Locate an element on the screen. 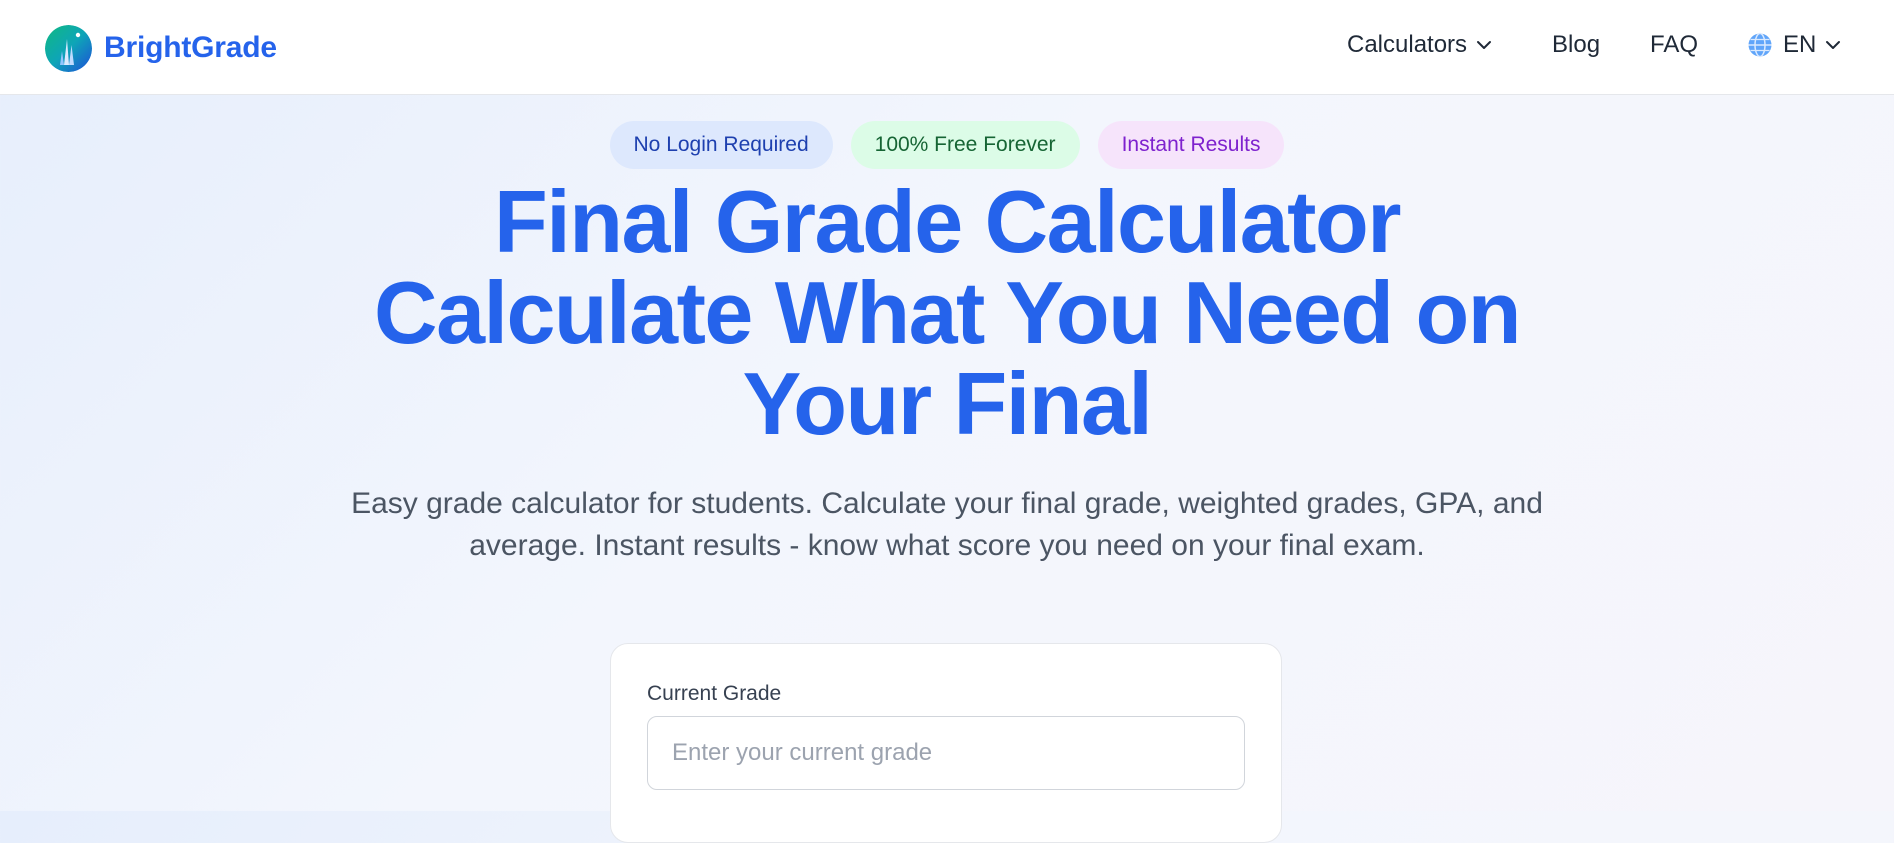  brand-logo-link: BrightGrade is located at coordinates (161, 48).